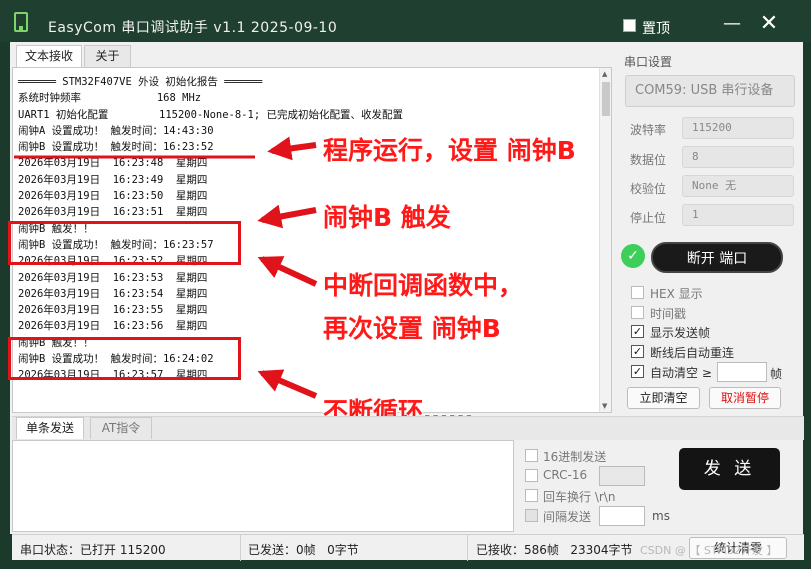 The width and height of the screenshot is (811, 569). I want to click on clear-now-button: 立即清空, so click(663, 398).